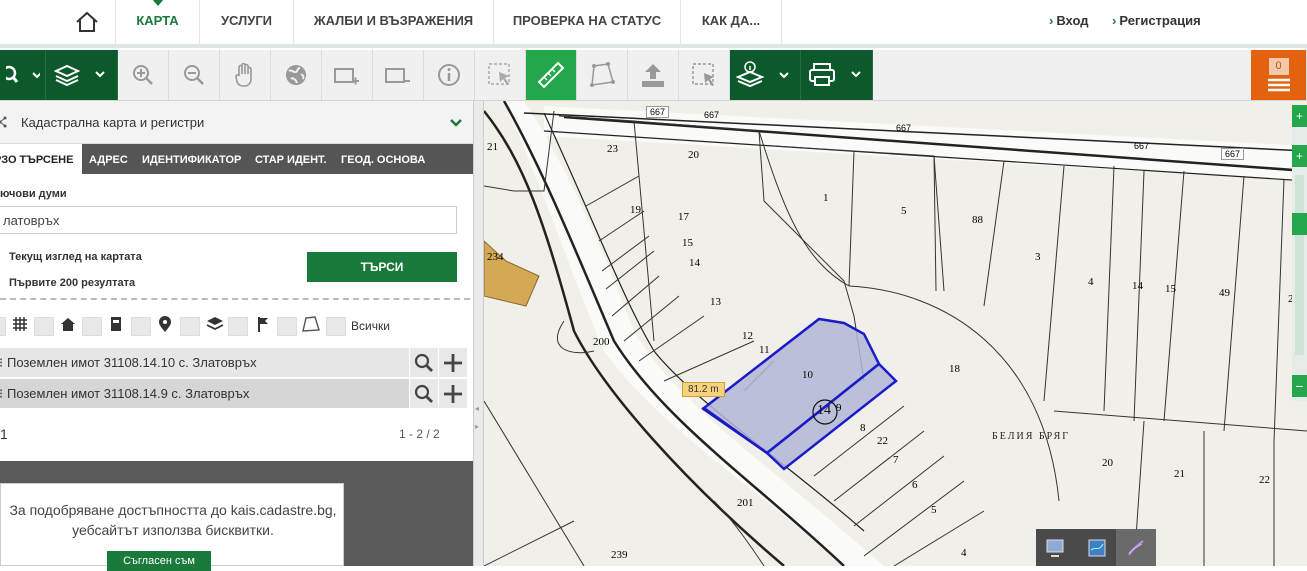  Describe the element at coordinates (41, 159) in the screenshot. I see `tab-quick-search: РЗО ТЪРСЕНЕ` at that location.